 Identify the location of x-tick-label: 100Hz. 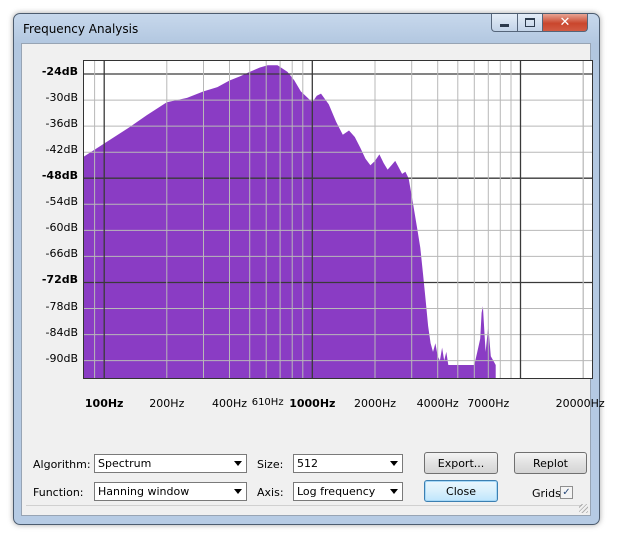
(104, 403).